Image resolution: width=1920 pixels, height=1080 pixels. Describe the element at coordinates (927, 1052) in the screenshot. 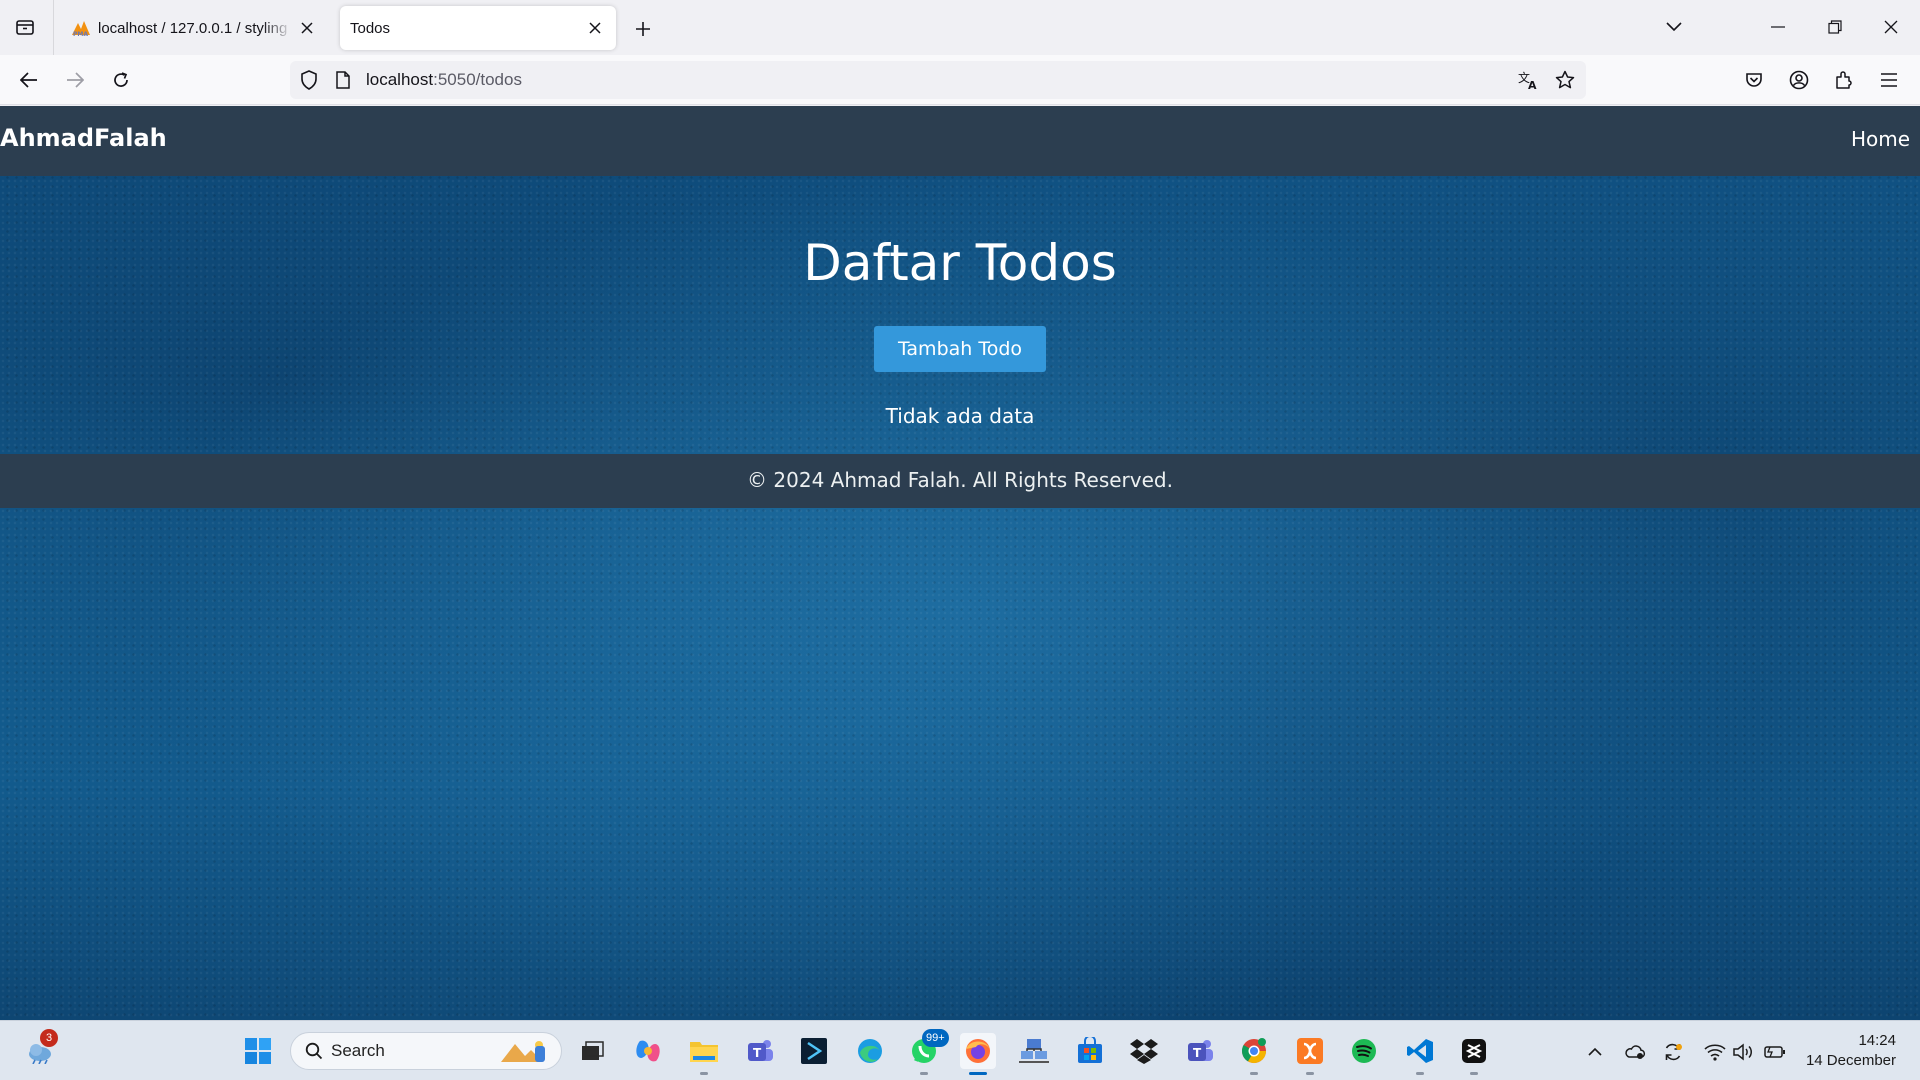

I see `whatsapp-icon: 99+` at that location.